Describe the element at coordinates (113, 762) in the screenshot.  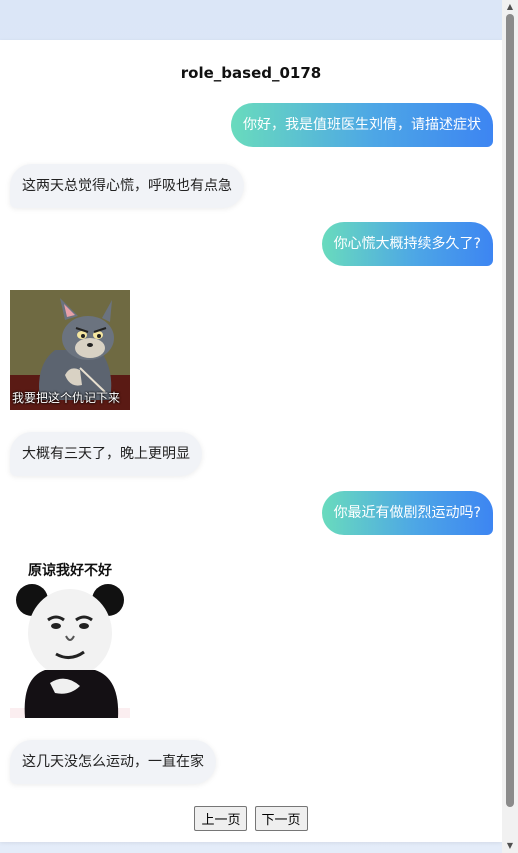
I see `patient-message: 这几天没怎么运动，一直在家` at that location.